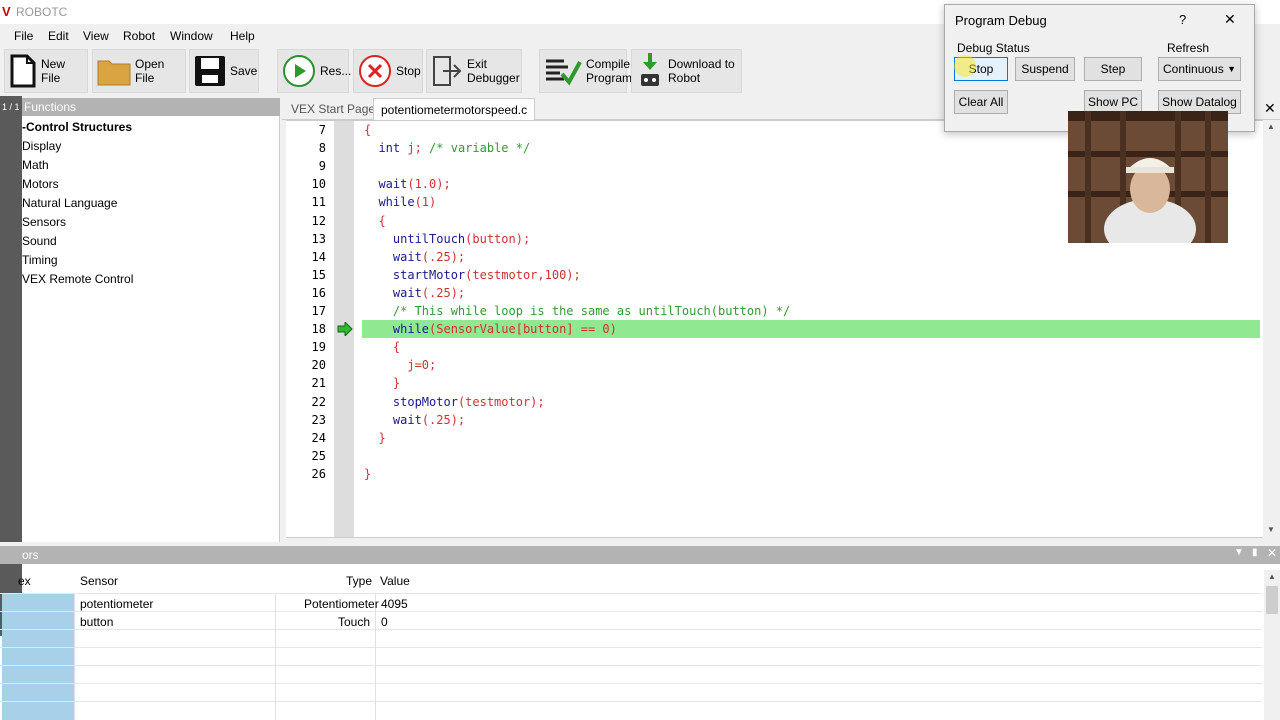 This screenshot has height=720, width=1280. Describe the element at coordinates (1231, 69) in the screenshot. I see `chevron-down-icon: ▼` at that location.